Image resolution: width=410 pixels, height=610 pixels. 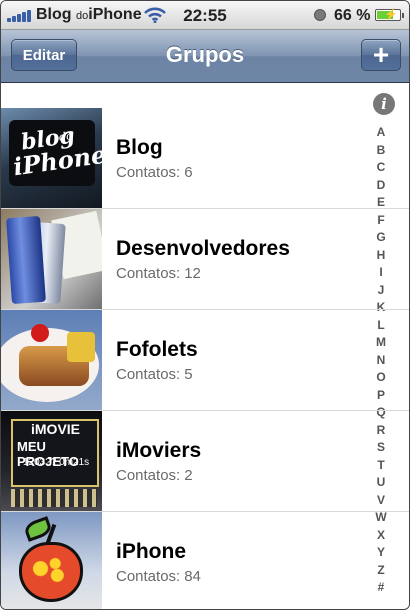 What do you see at coordinates (188, 475) in the screenshot?
I see `contacts-count: 2` at bounding box center [188, 475].